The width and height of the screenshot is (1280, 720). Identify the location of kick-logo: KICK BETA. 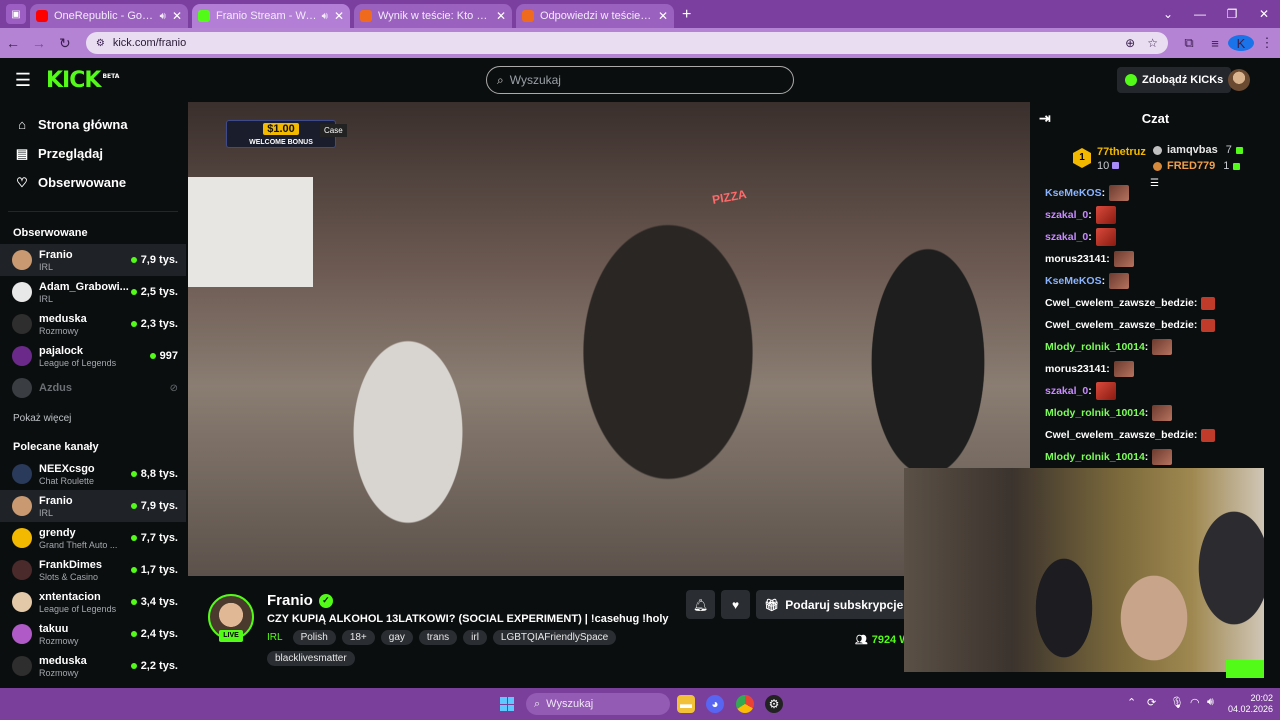
(82, 80).